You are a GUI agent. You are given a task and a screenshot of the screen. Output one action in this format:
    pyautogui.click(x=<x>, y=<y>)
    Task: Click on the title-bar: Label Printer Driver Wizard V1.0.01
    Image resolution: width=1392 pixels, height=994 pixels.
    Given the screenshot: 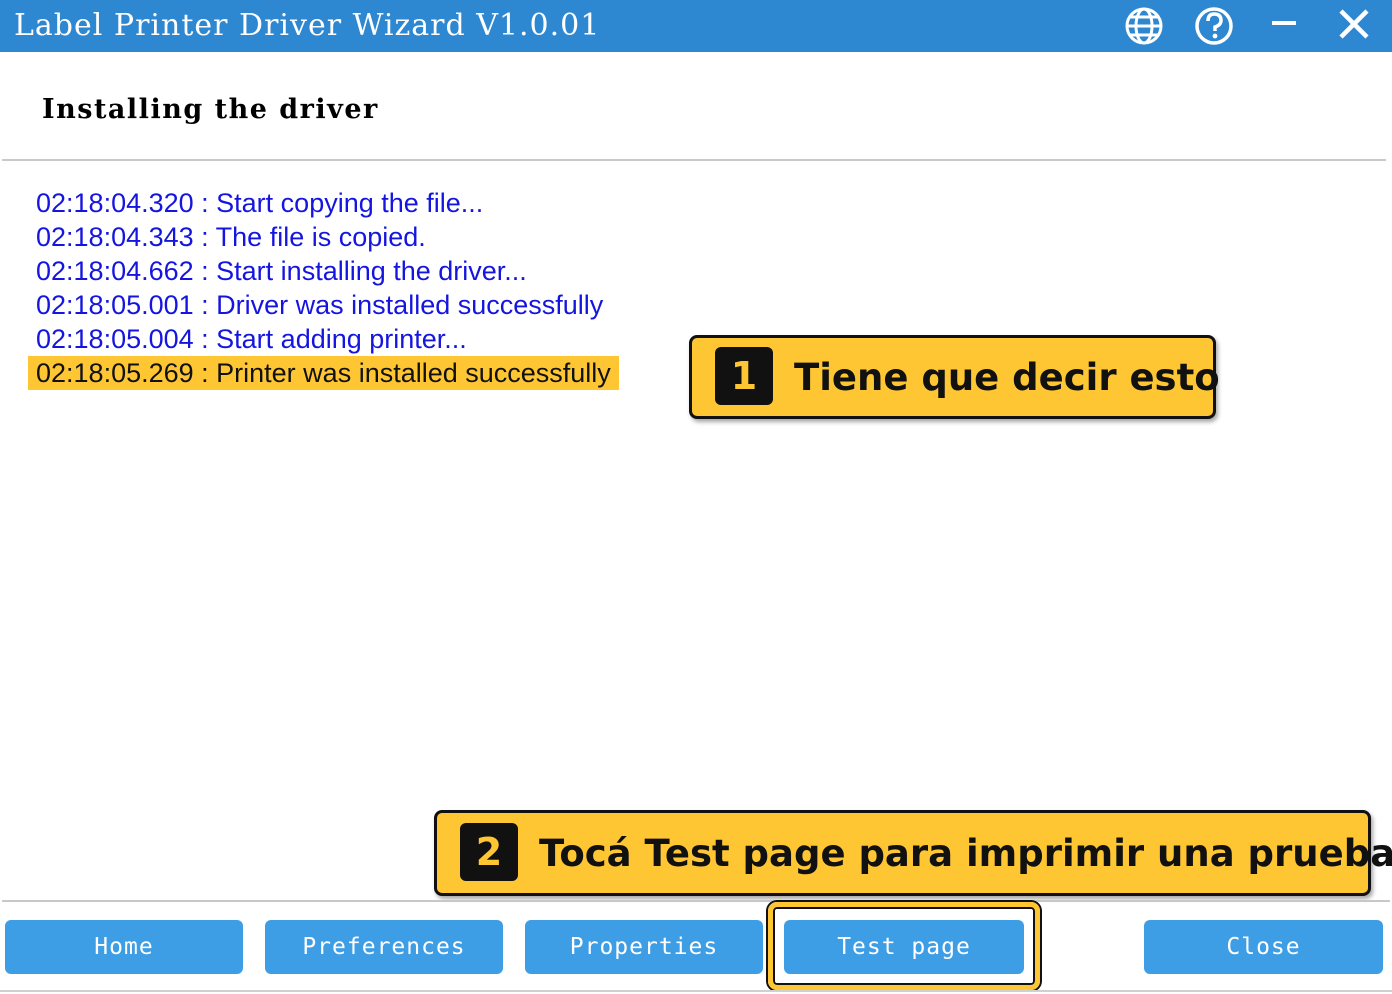 What is the action you would take?
    pyautogui.click(x=696, y=26)
    